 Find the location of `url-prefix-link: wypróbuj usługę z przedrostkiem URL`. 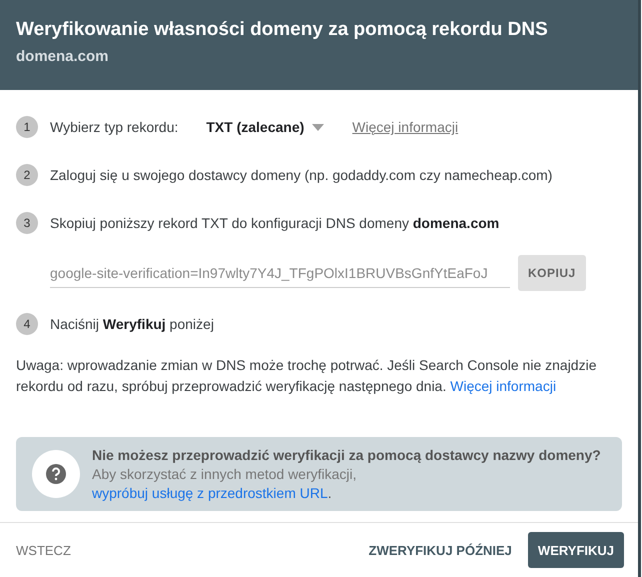

url-prefix-link: wypróbuj usługę z przedrostkiem URL is located at coordinates (210, 493).